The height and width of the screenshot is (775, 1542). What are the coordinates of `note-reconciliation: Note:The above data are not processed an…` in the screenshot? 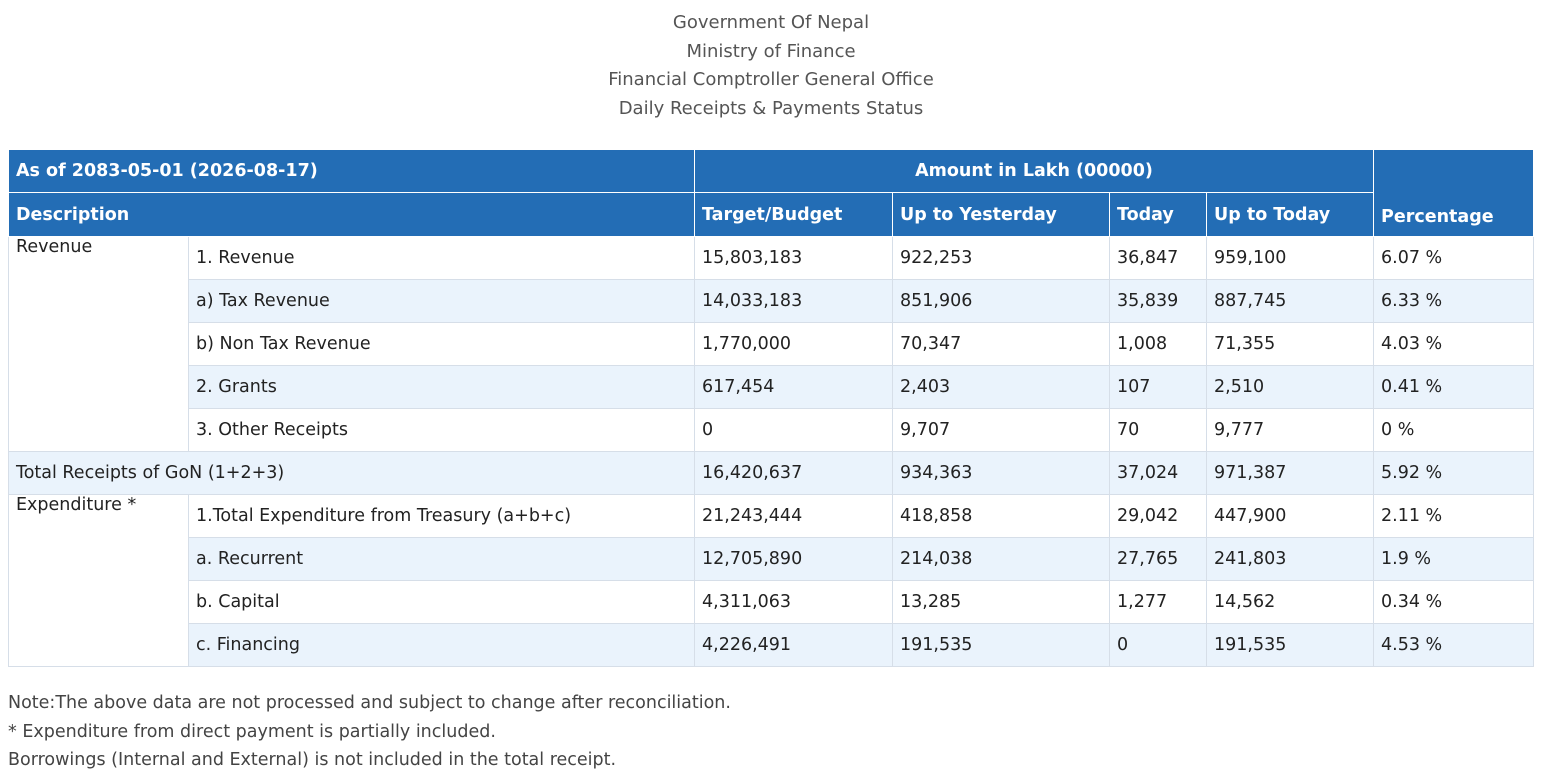 It's located at (369, 703).